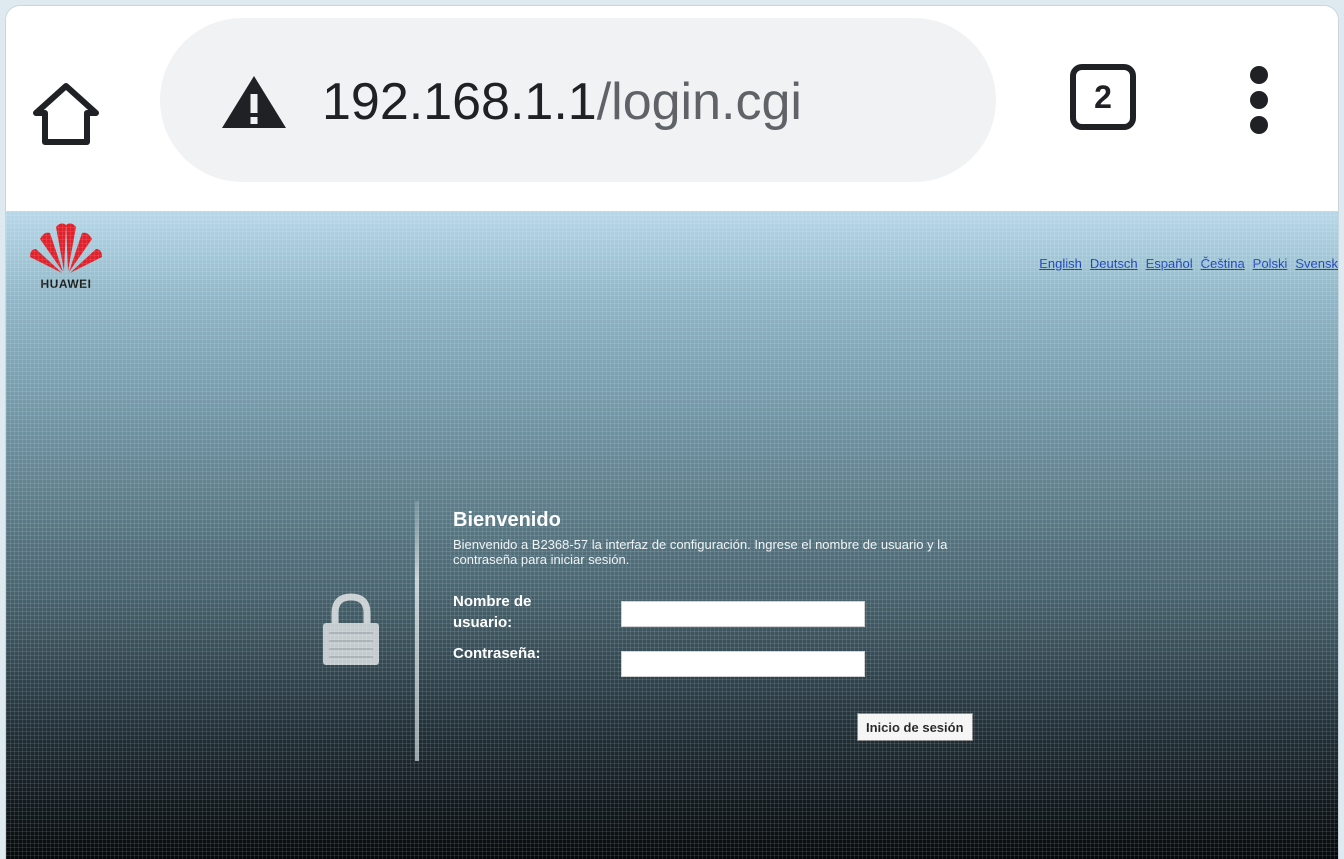 This screenshot has height=859, width=1344. I want to click on lang-link-espanol: Español, so click(1169, 263).